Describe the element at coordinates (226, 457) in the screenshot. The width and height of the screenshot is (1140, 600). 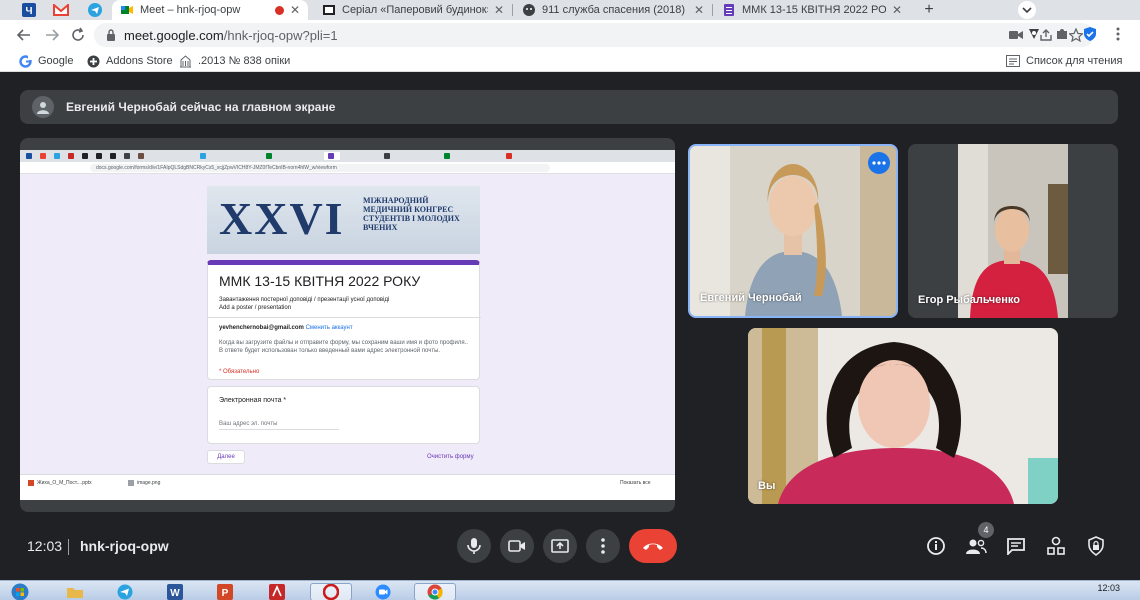
I see `next-button: Далее` at that location.